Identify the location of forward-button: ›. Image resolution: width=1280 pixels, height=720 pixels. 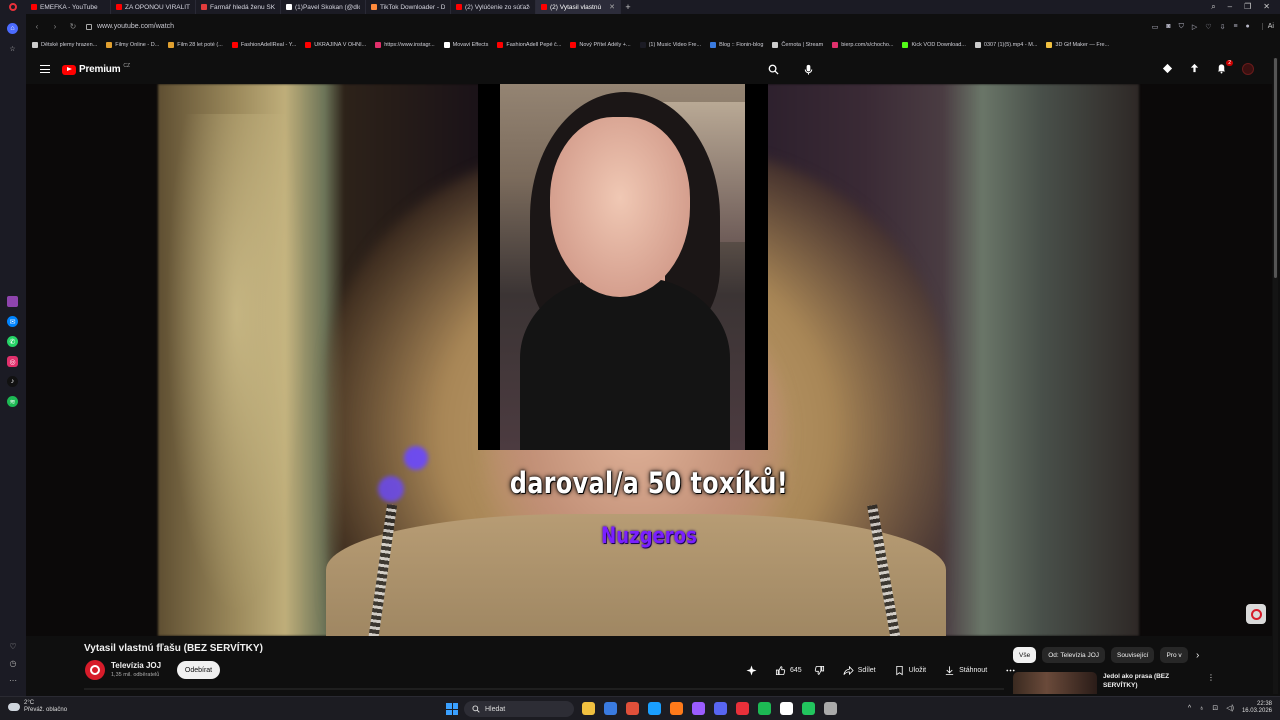
(55, 26).